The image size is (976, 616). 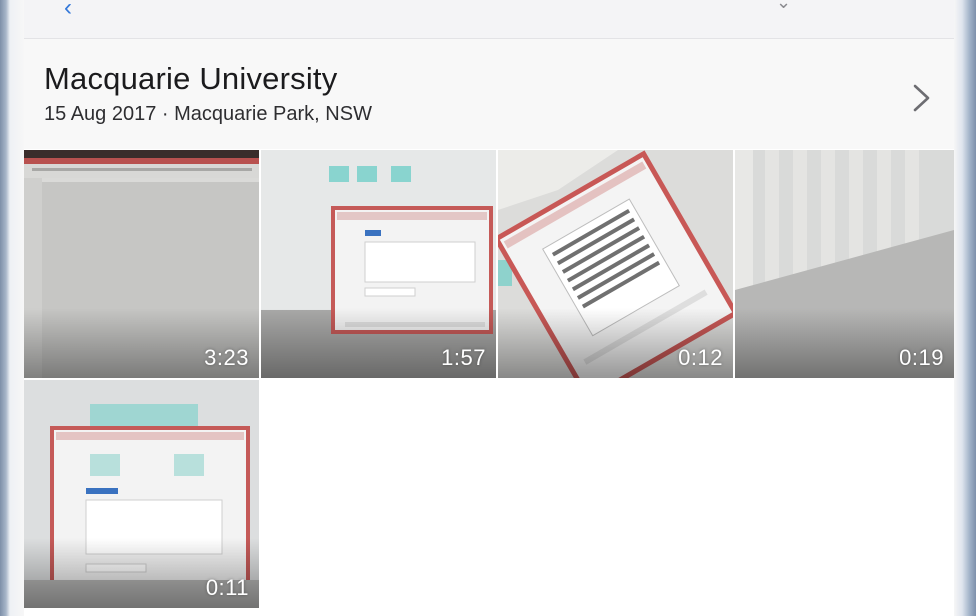 I want to click on video-duration: 3:23, so click(x=226, y=357).